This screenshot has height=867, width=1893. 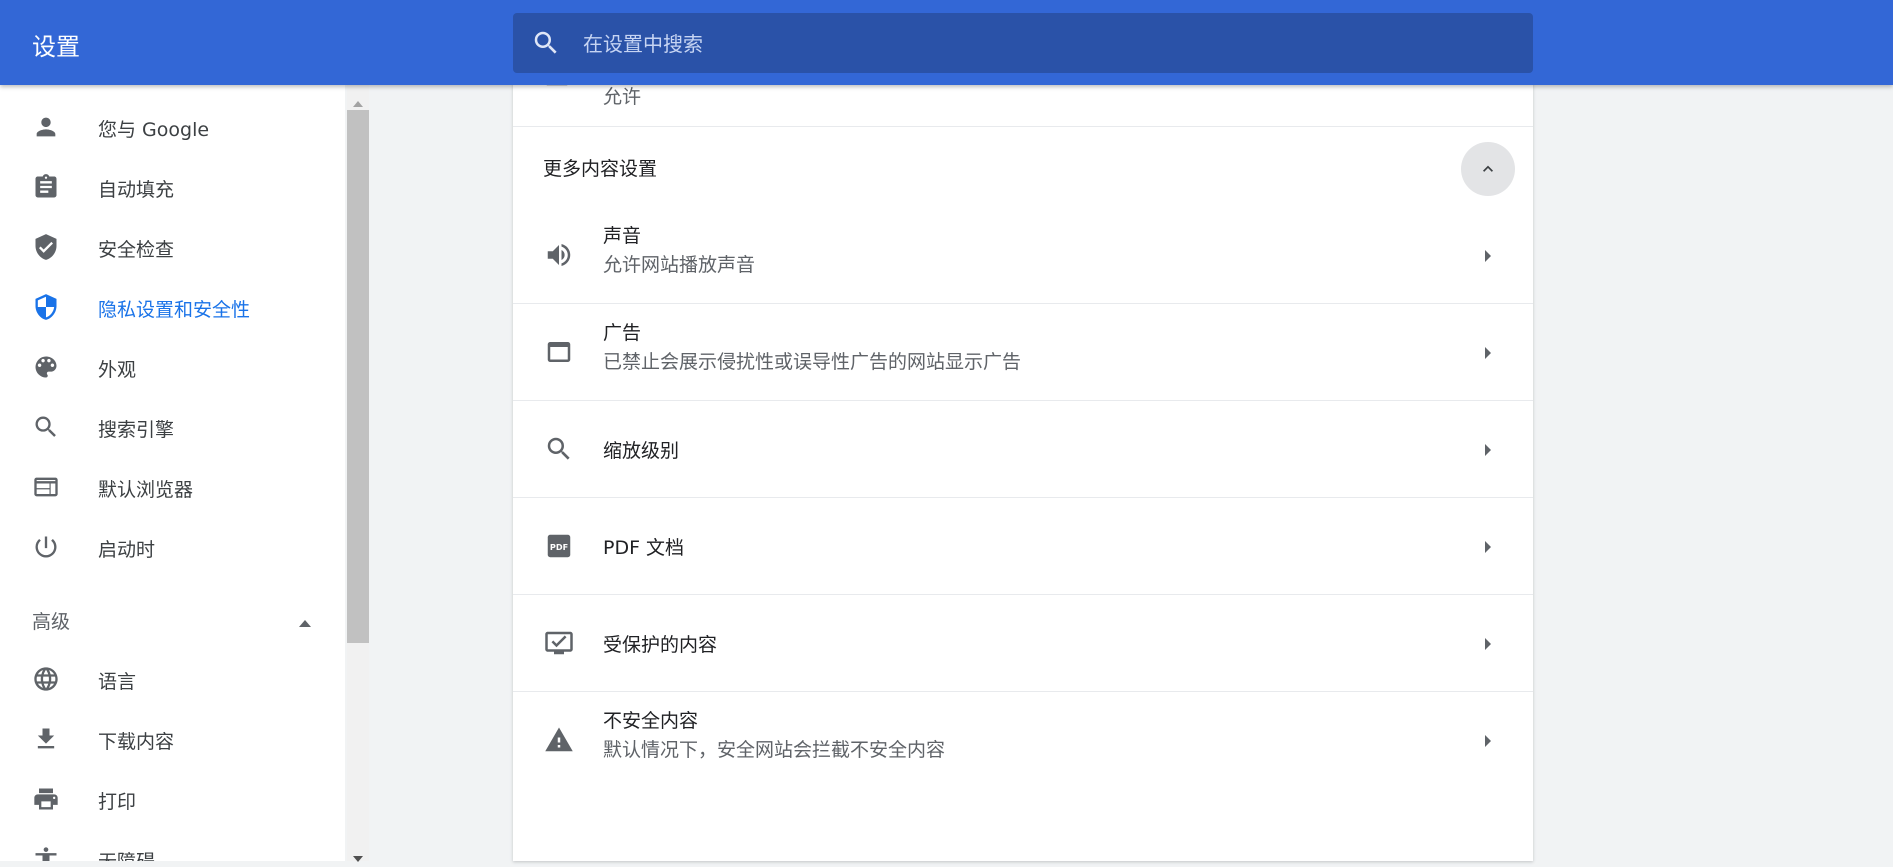 What do you see at coordinates (305, 620) in the screenshot?
I see `arrow-up-icon` at bounding box center [305, 620].